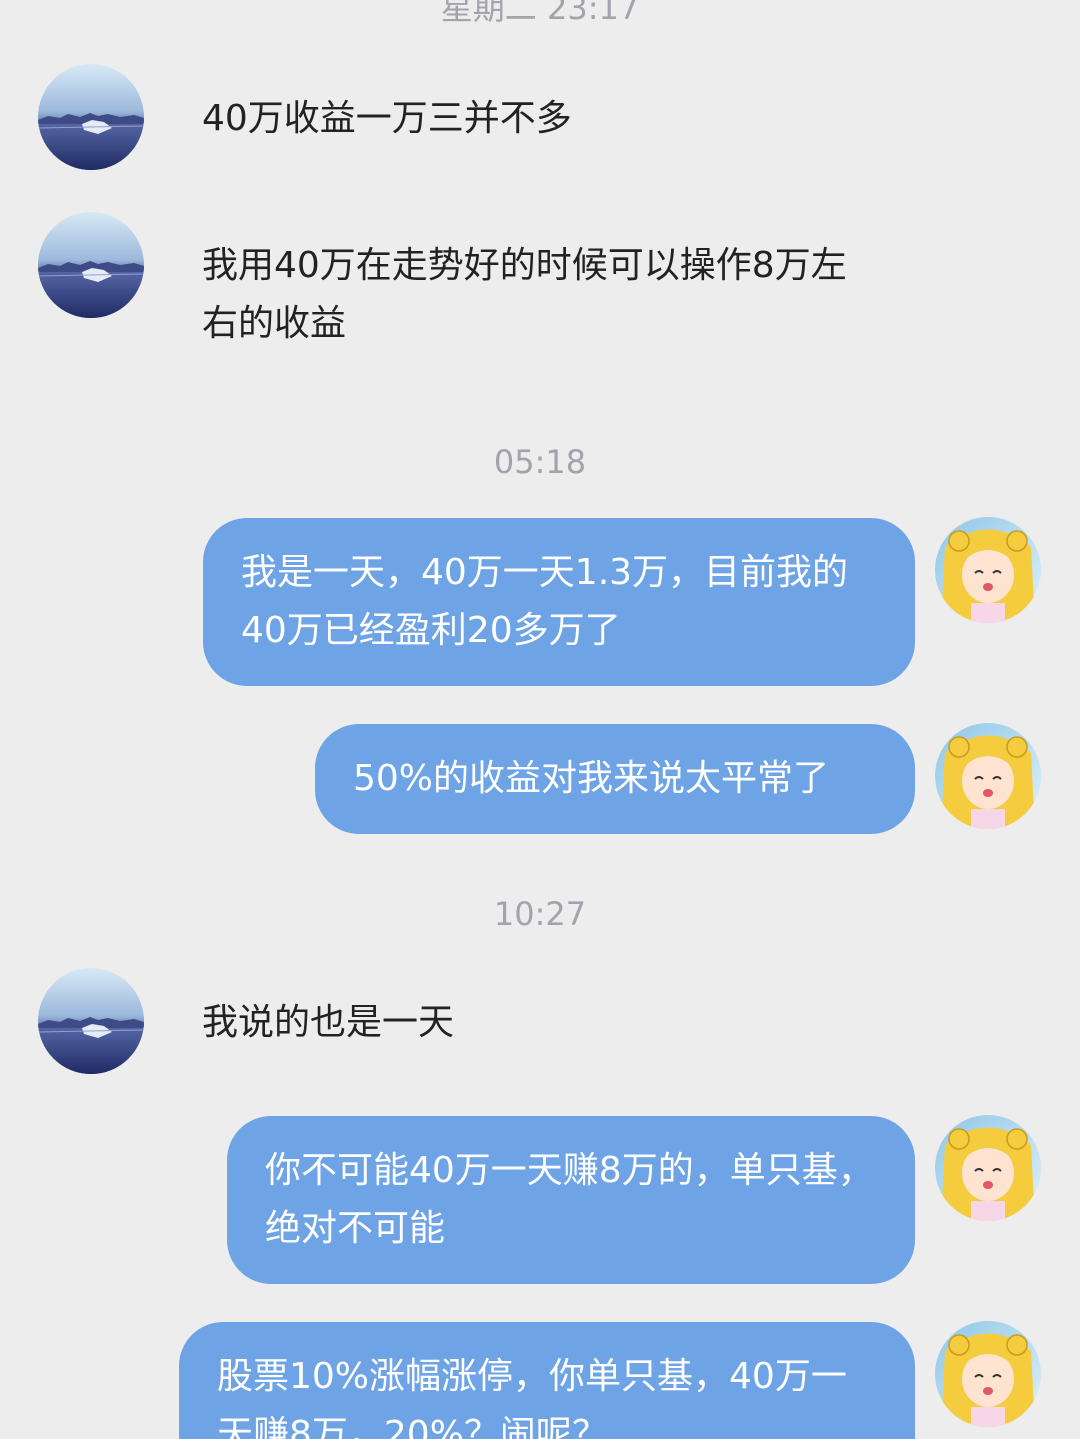 This screenshot has height=1439, width=1080. Describe the element at coordinates (615, 779) in the screenshot. I see `outgoing-message-bubble: 50%的收益对我来说太平常了` at that location.